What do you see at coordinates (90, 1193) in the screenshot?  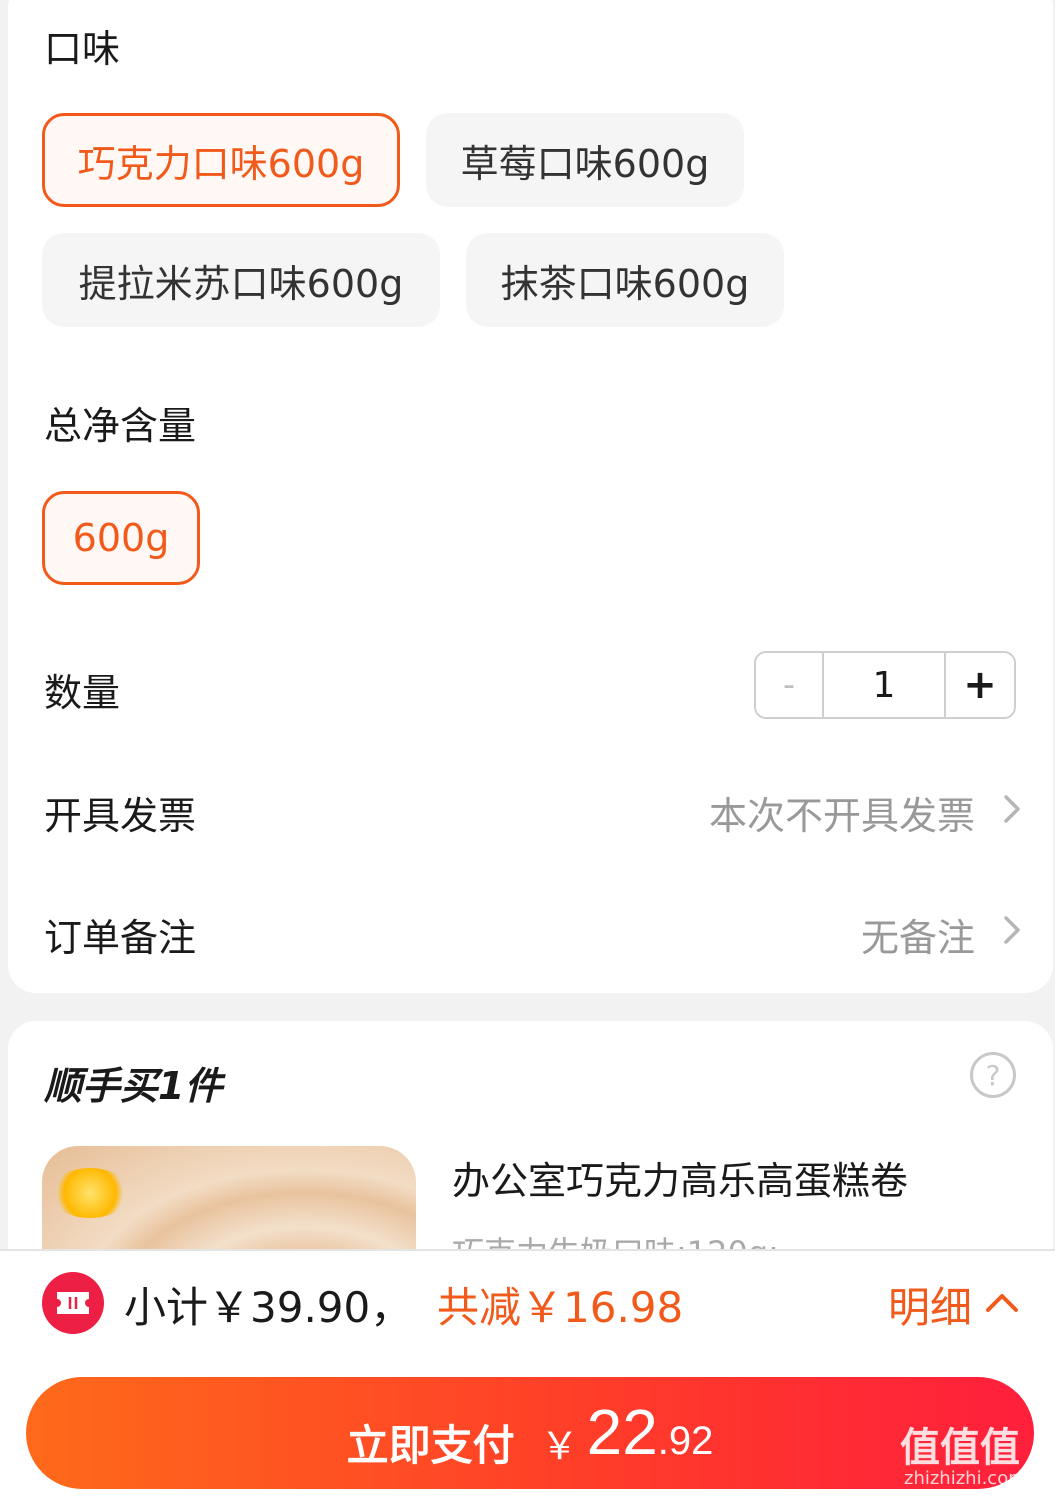 I see `brand-logo` at bounding box center [90, 1193].